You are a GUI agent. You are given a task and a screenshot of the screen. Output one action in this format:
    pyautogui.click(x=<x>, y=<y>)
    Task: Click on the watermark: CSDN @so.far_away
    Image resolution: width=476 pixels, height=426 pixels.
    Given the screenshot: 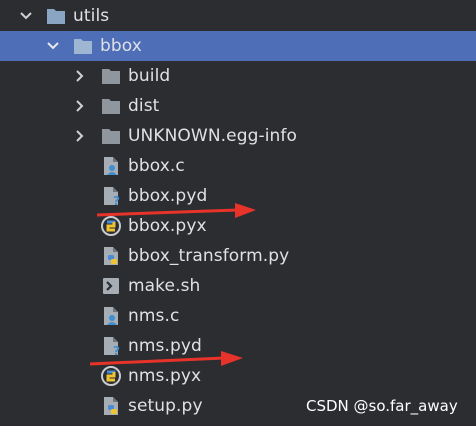 What is the action you would take?
    pyautogui.click(x=382, y=406)
    